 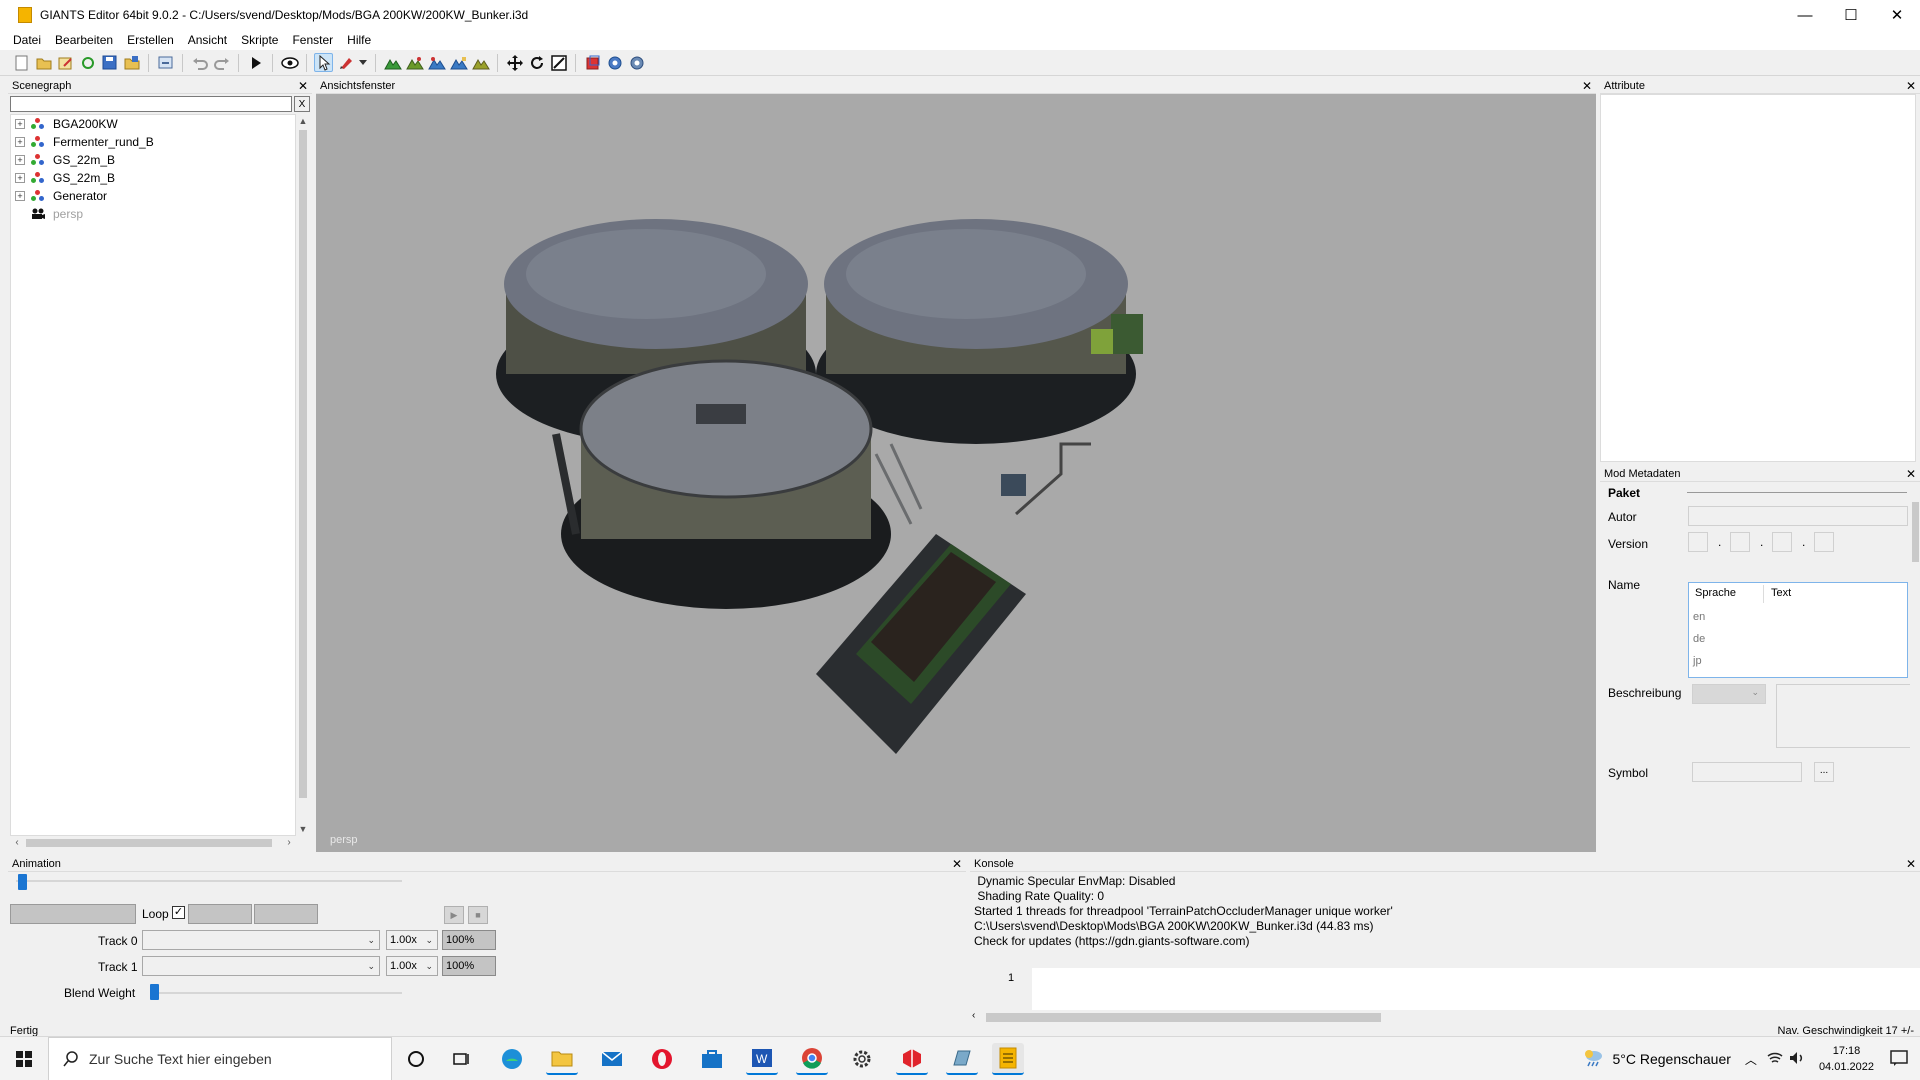 I want to click on menu-ansicht: Ansicht, so click(x=207, y=40).